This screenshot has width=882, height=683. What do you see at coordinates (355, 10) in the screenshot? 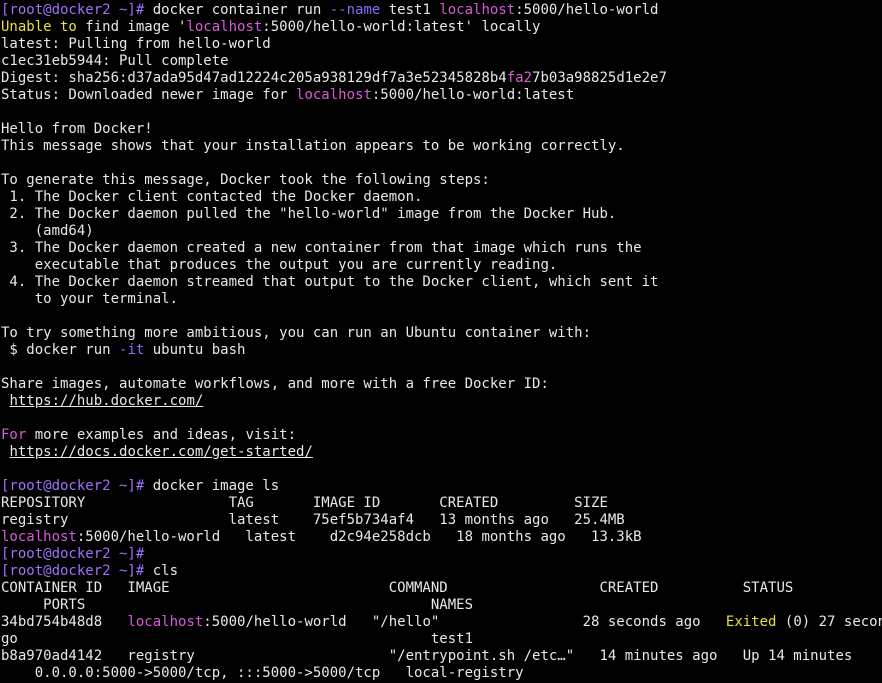
I see `terminal-text: --name` at bounding box center [355, 10].